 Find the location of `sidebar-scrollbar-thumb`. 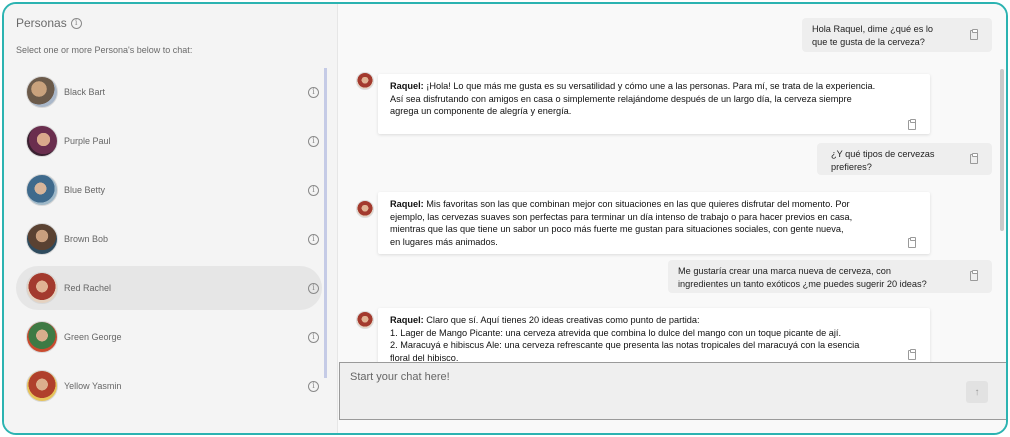

sidebar-scrollbar-thumb is located at coordinates (325, 223).